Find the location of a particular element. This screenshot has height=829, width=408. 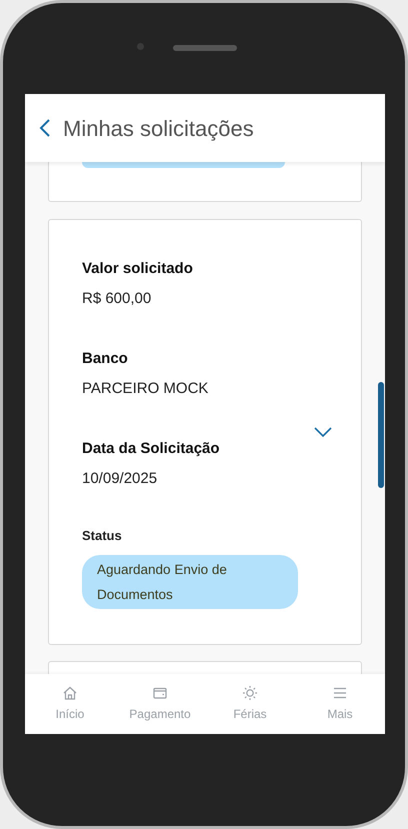

wallet-icon is located at coordinates (160, 693).